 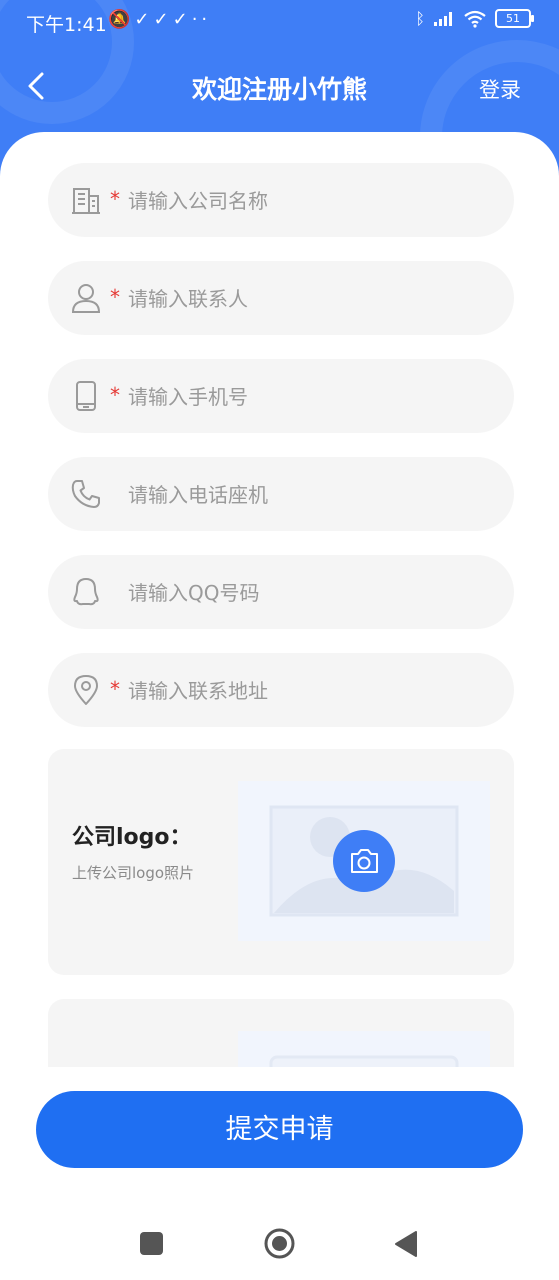 What do you see at coordinates (66, 25) in the screenshot?
I see `status-time: 下午1:41` at bounding box center [66, 25].